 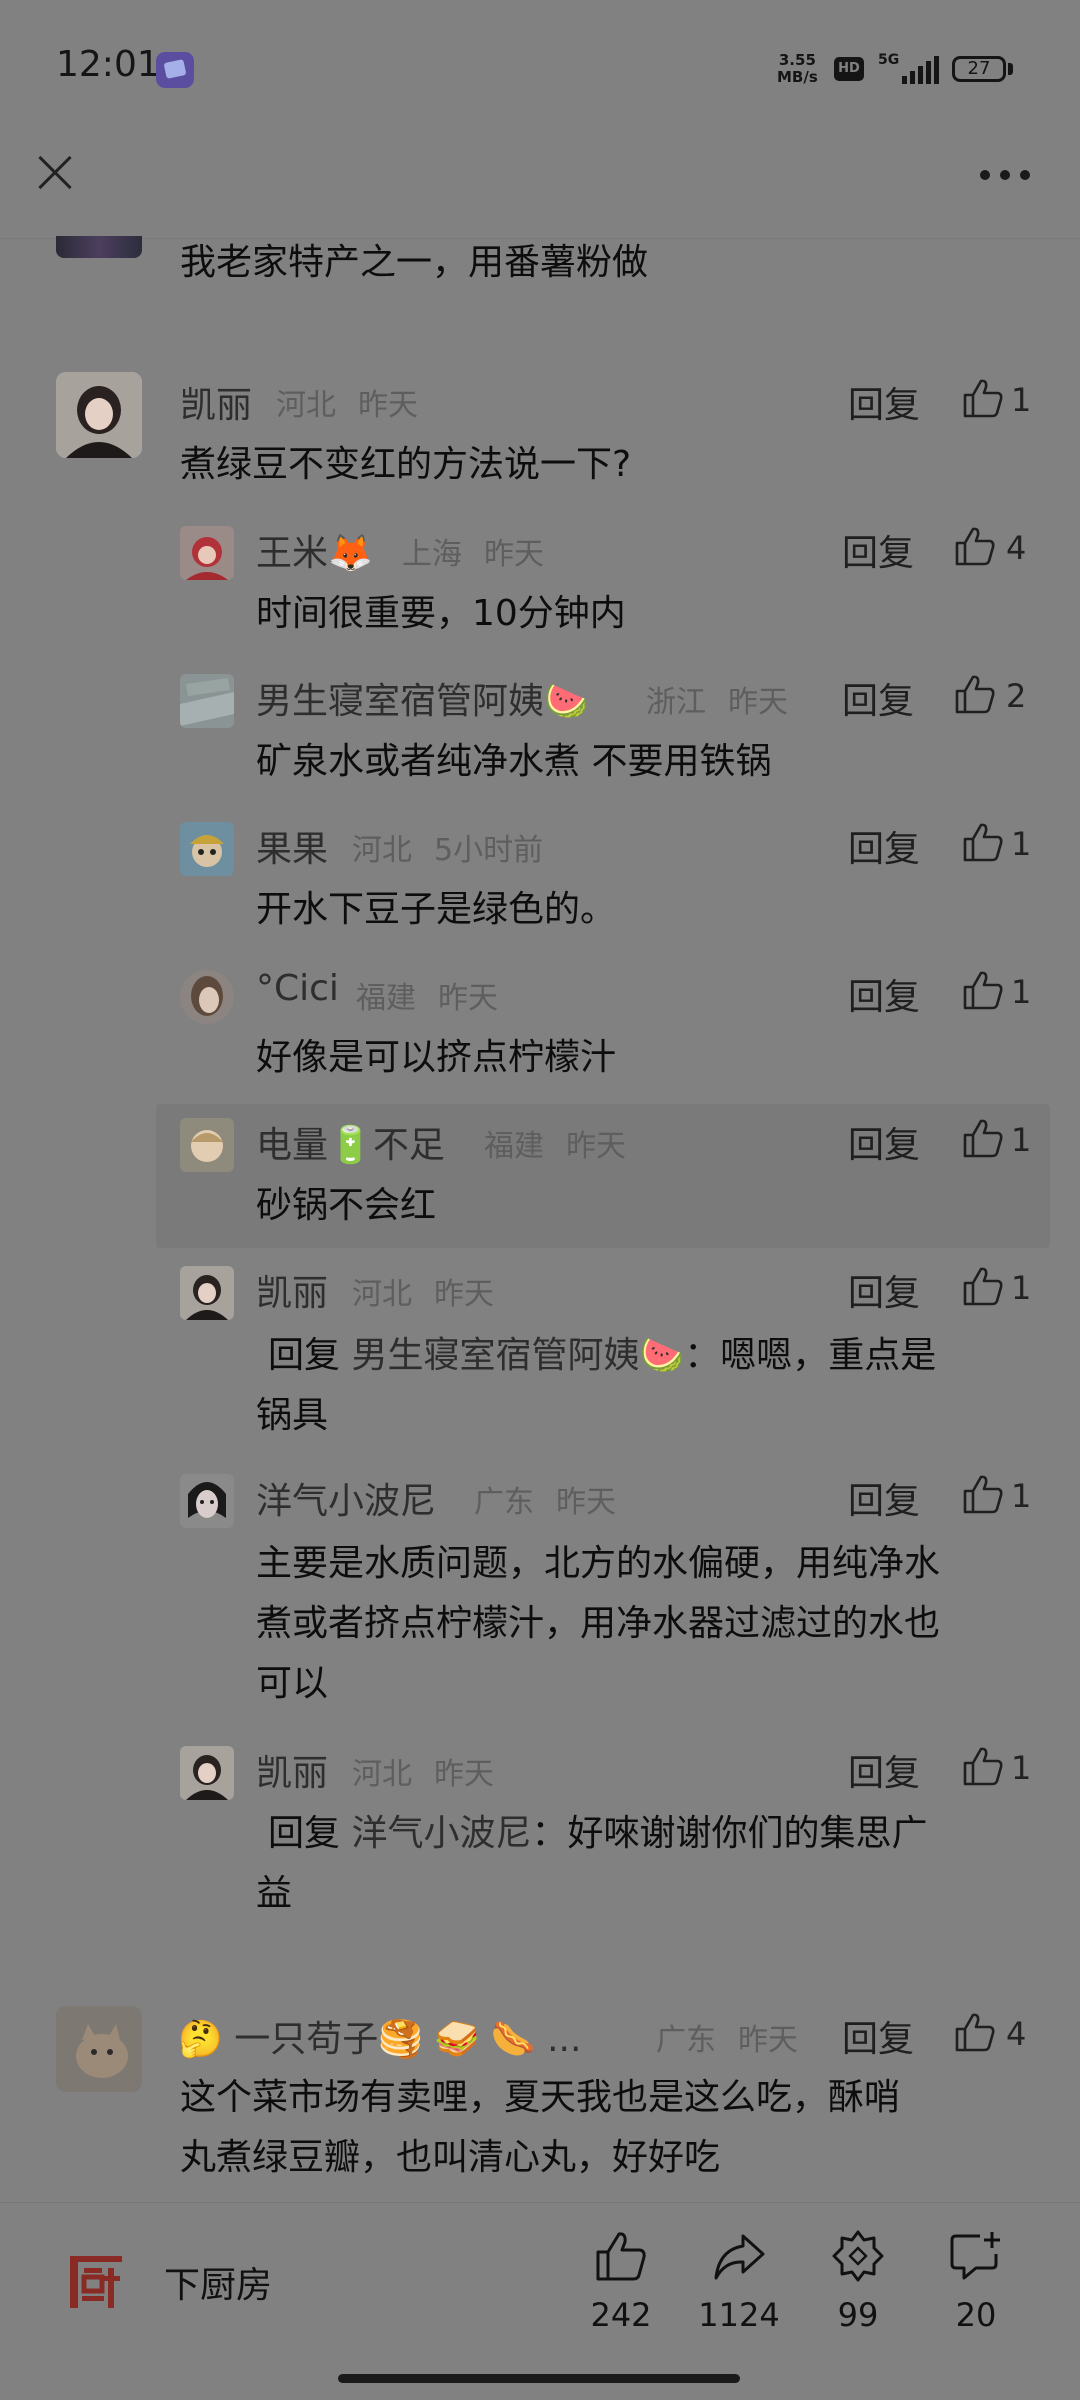 I want to click on commenter-location: 广东, so click(x=686, y=2040).